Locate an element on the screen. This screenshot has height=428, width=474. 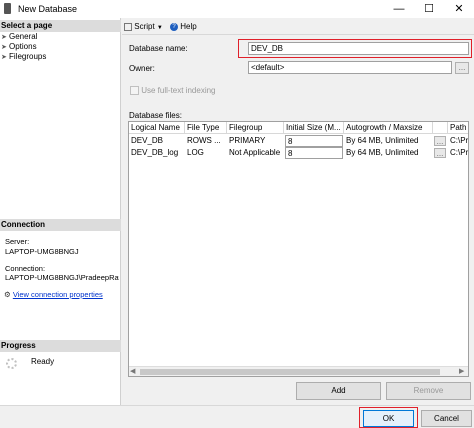
title-bar: New Database — ☐ ✕ is located at coordinates (237, 9).